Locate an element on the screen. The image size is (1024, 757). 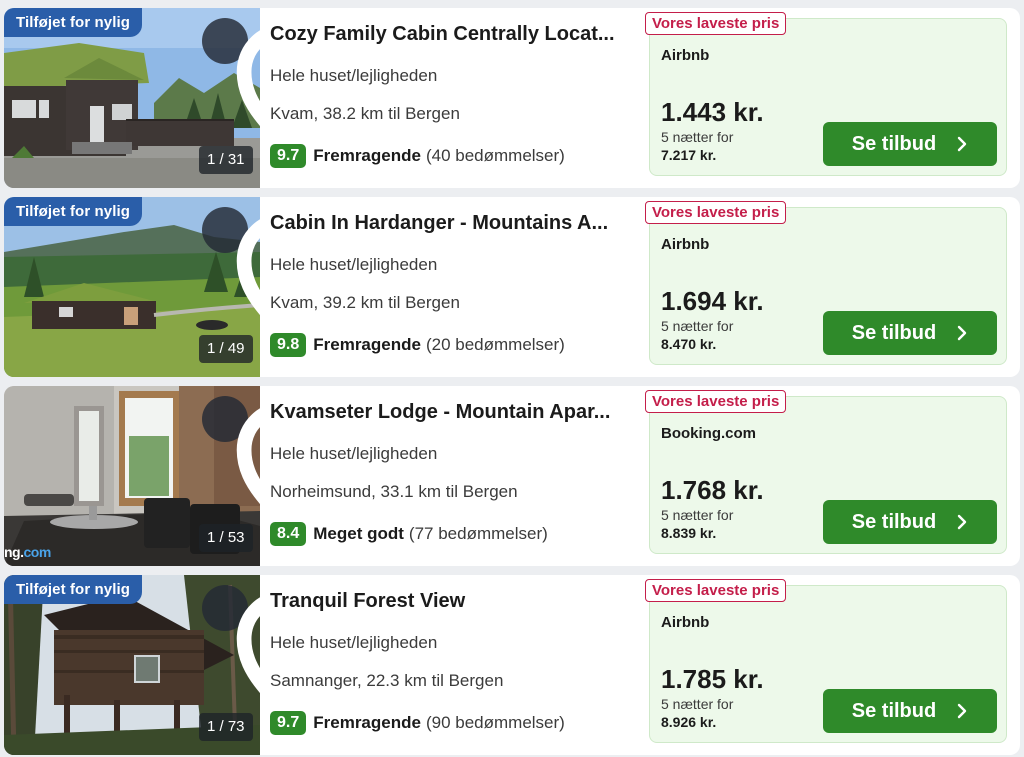
review-count: (90 bedømmelser) is located at coordinates (495, 722).